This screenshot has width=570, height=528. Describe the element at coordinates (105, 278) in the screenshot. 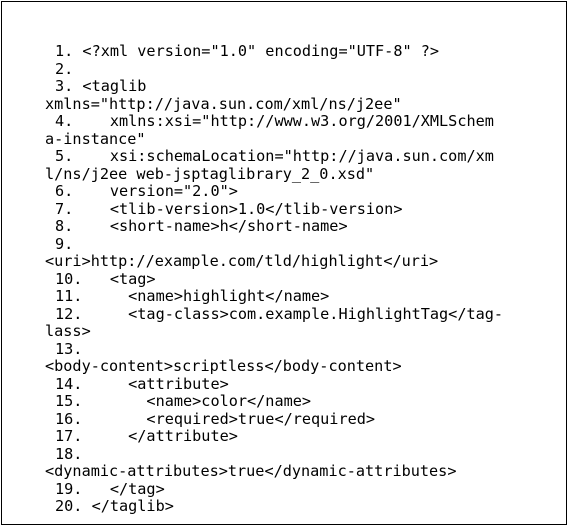

I see `code-line: 10. <tag>` at that location.